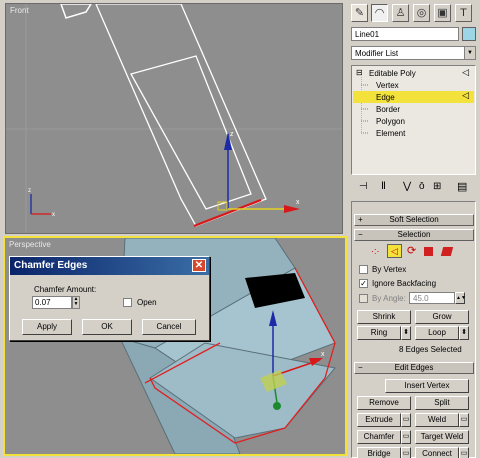  I want to click on modifier-list-label: Modifier List, so click(377, 53).